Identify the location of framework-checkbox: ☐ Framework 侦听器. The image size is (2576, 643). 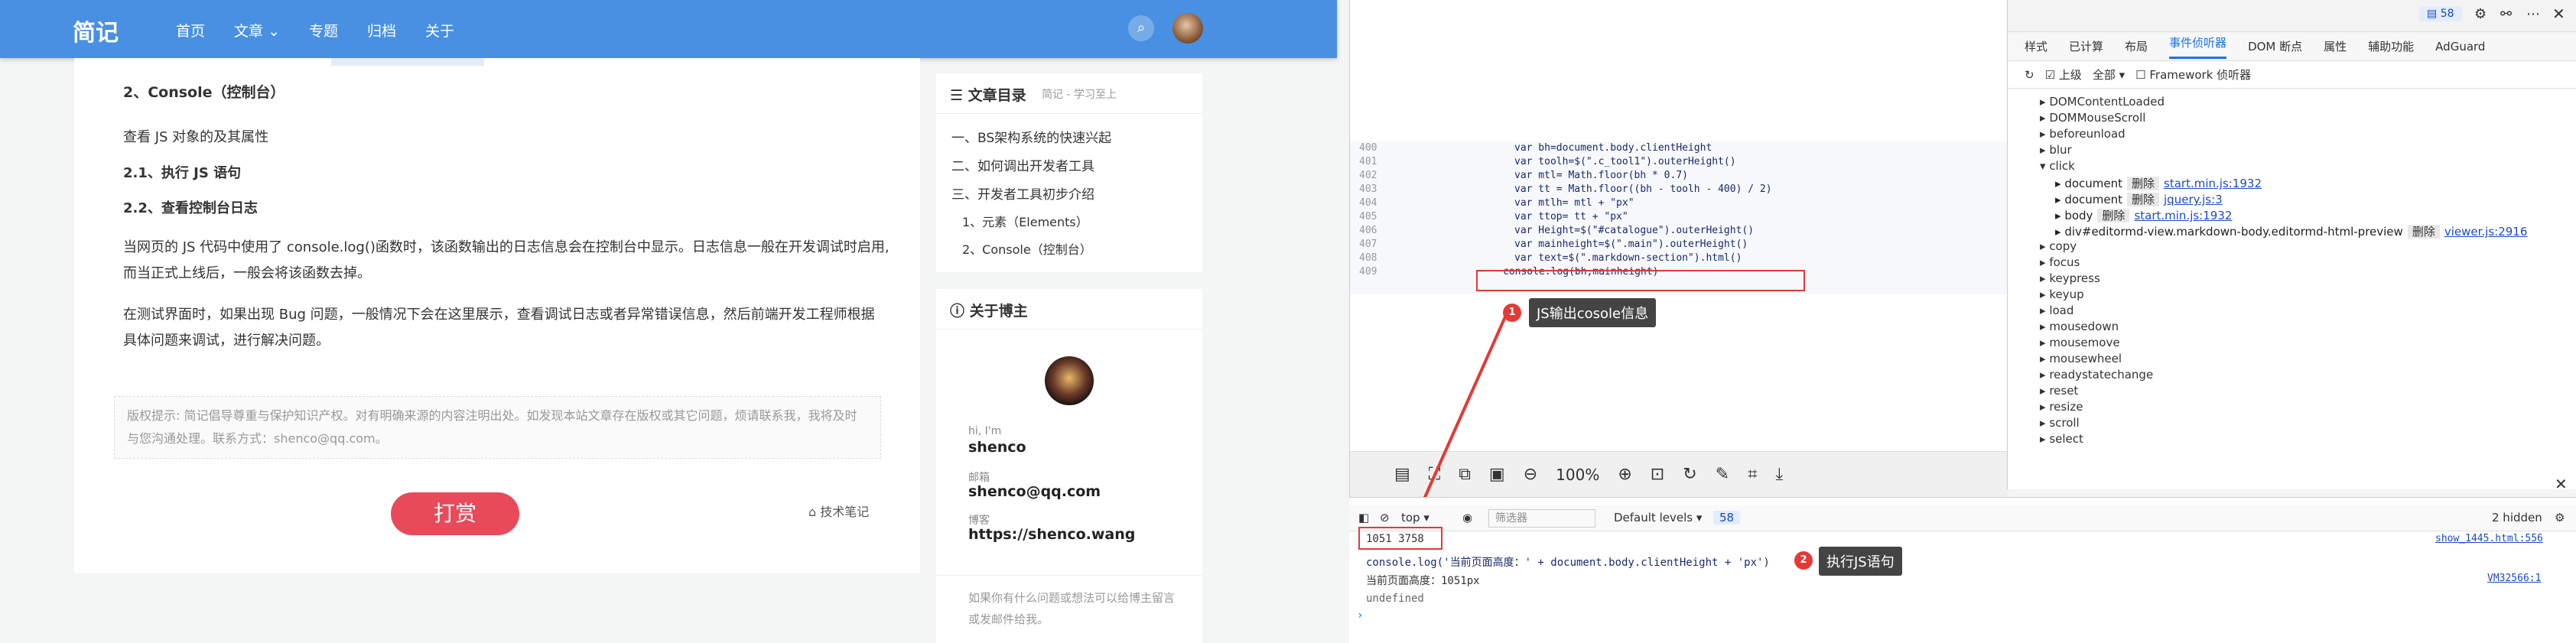
(2193, 75).